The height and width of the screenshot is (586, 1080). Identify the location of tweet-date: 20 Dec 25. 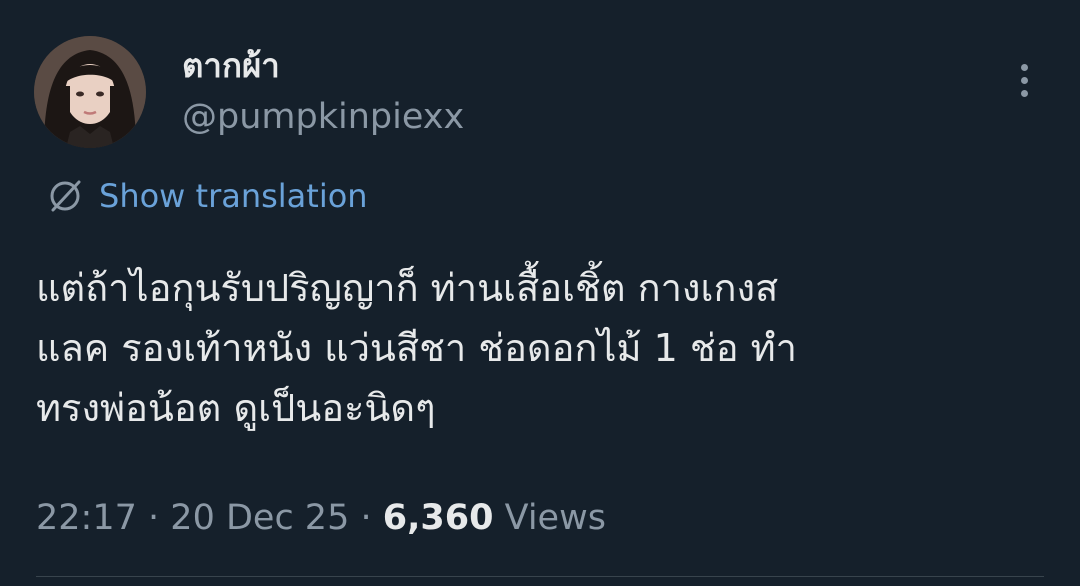
(259, 518).